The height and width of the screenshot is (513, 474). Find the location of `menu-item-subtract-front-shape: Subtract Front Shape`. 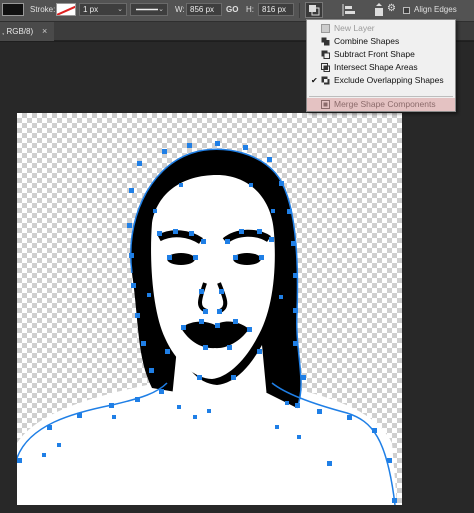

menu-item-subtract-front-shape: Subtract Front Shape is located at coordinates (381, 54).